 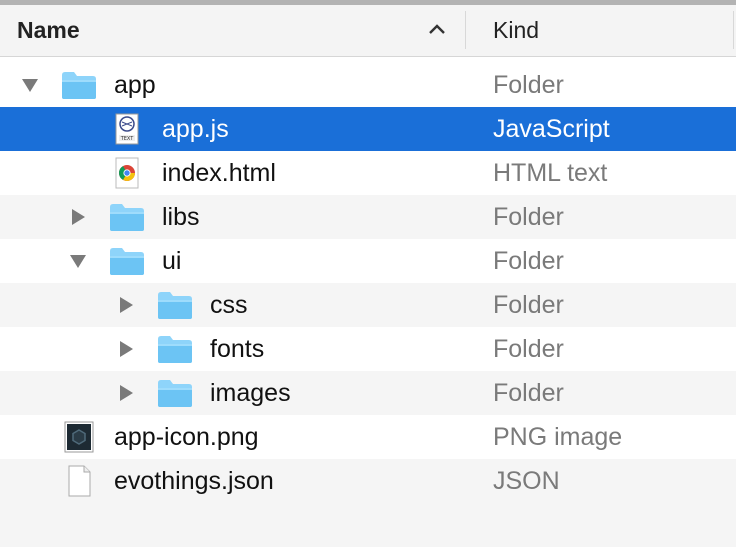 What do you see at coordinates (368, 525) in the screenshot?
I see `empty-row` at bounding box center [368, 525].